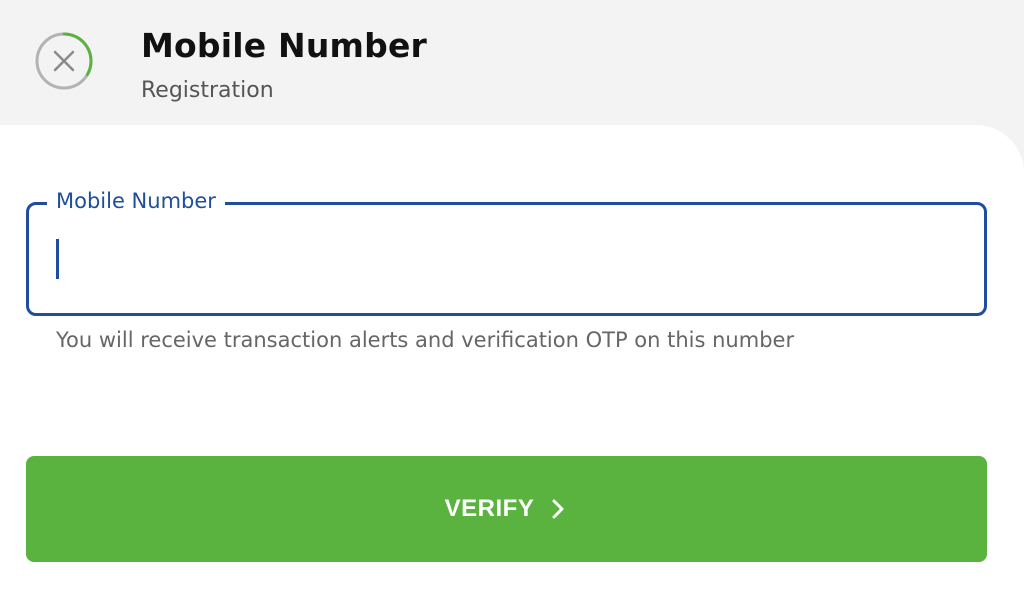  I want to click on page-title: Mobile Number, so click(284, 45).